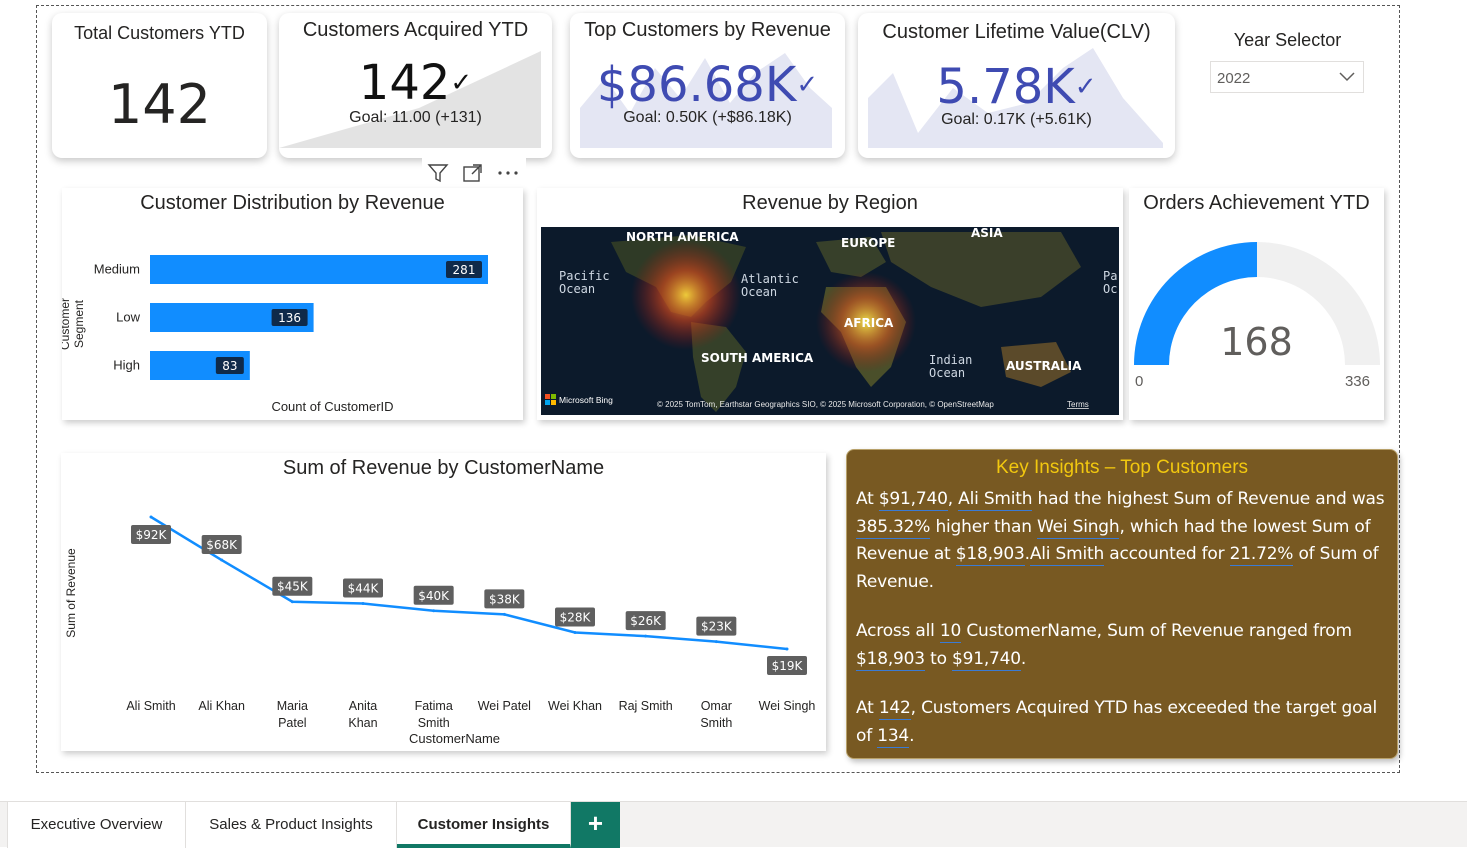  I want to click on category-tick-label: Maria Patel, so click(292, 714).